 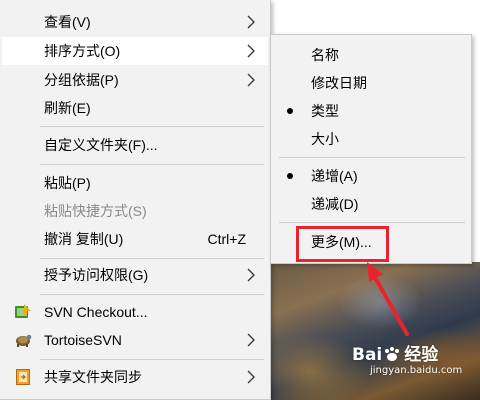 What do you see at coordinates (416, 370) in the screenshot?
I see `watermark-site: jingyan.baidu.com` at bounding box center [416, 370].